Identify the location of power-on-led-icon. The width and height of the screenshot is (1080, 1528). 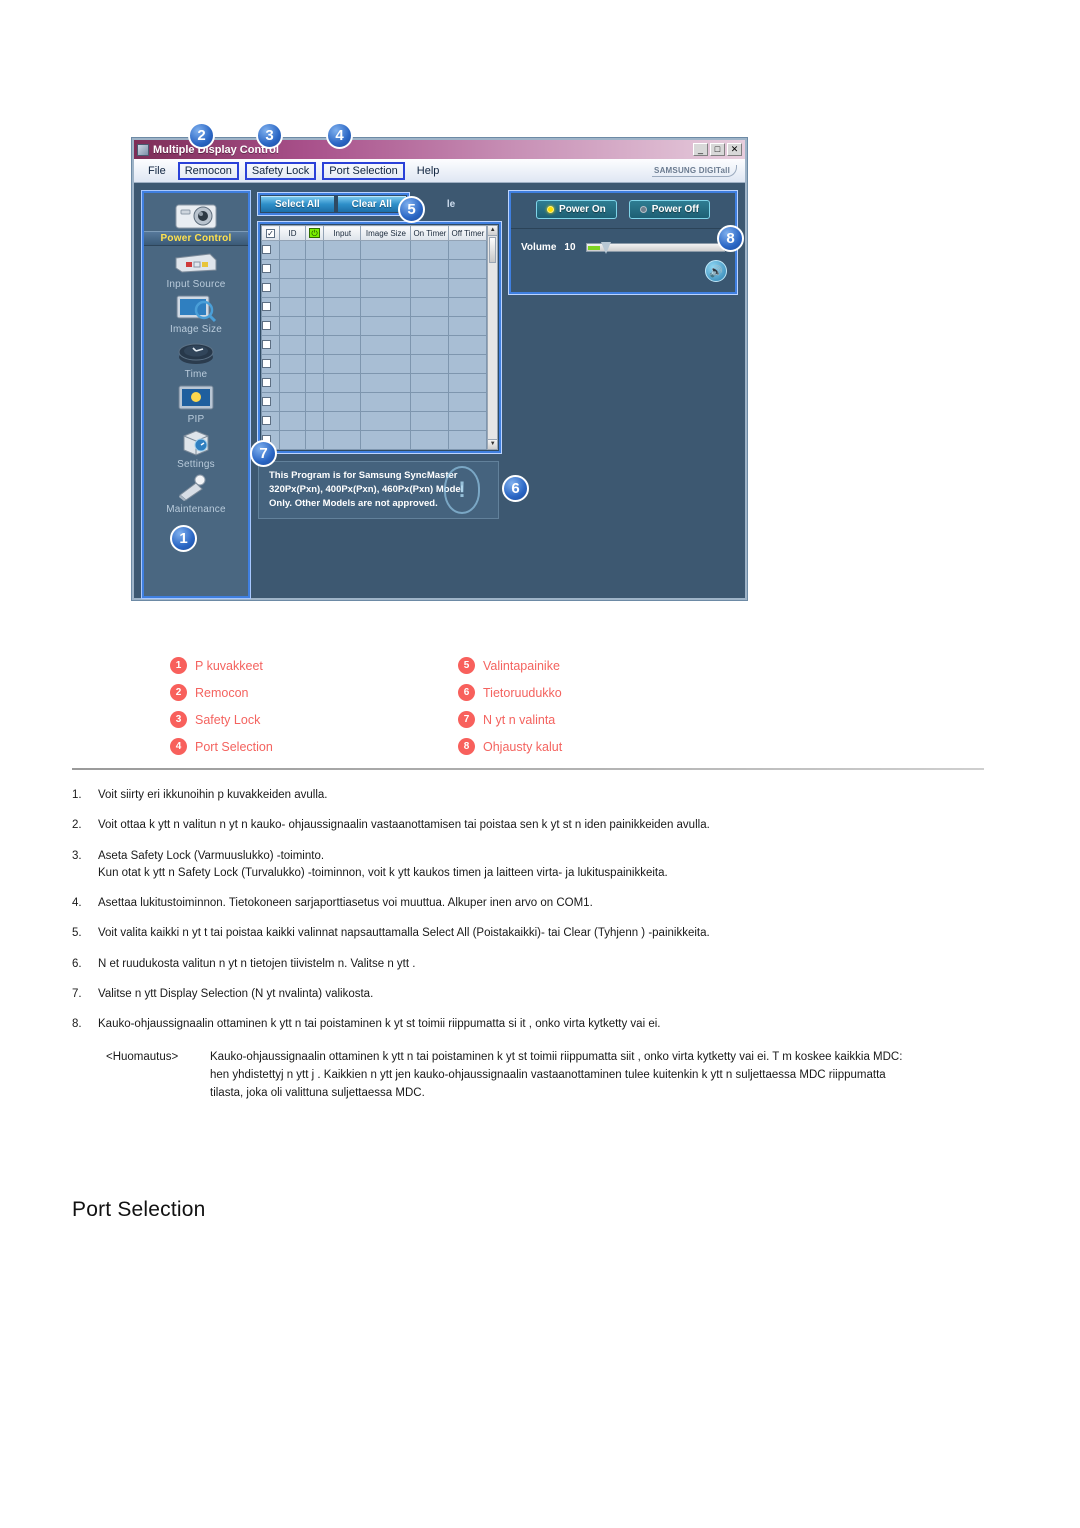
(551, 209).